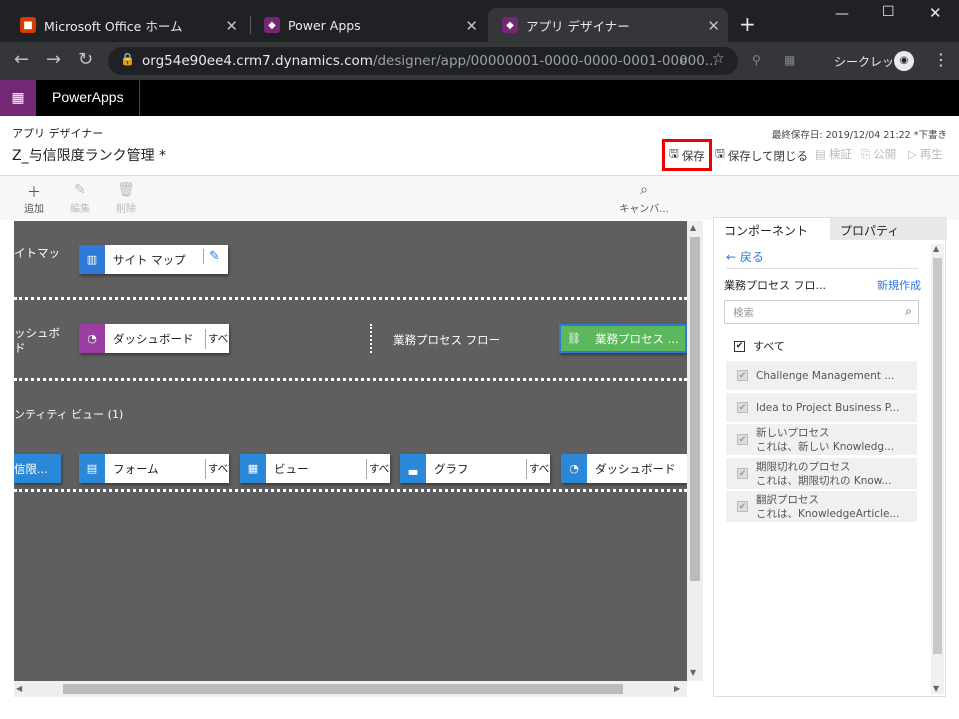 This screenshot has height=719, width=959. Describe the element at coordinates (769, 346) in the screenshot. I see `all-label: すべて` at that location.